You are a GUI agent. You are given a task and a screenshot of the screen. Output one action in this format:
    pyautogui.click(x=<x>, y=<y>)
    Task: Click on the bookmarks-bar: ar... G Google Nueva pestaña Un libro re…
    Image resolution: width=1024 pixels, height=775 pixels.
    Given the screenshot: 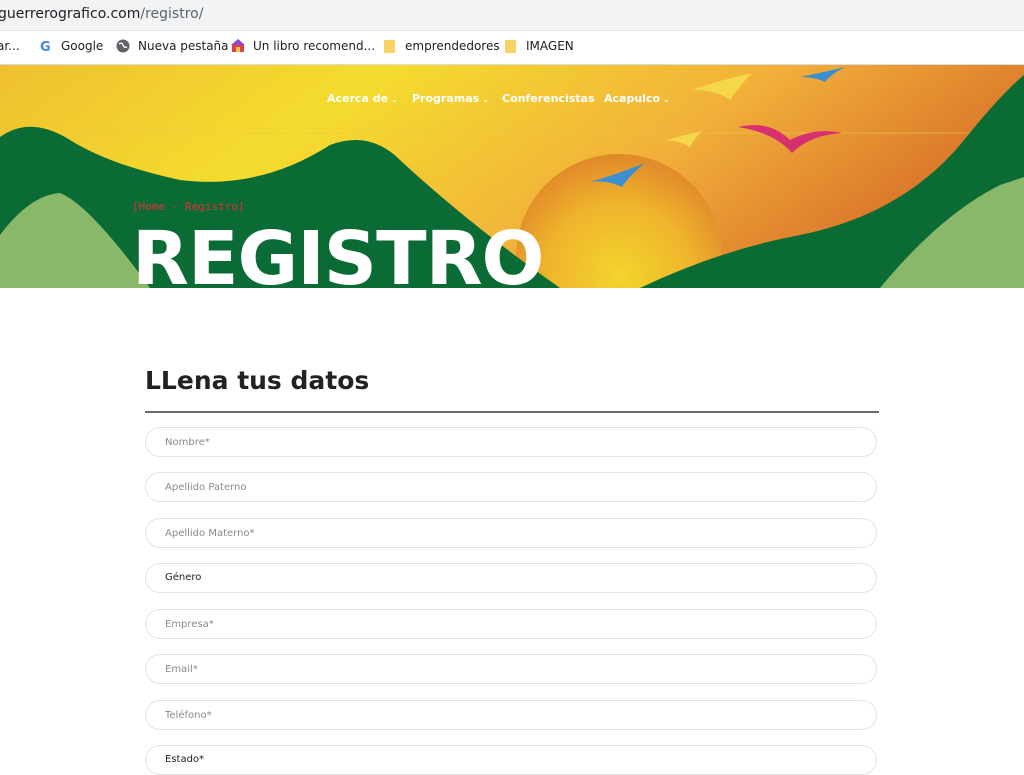 What is the action you would take?
    pyautogui.click(x=512, y=48)
    